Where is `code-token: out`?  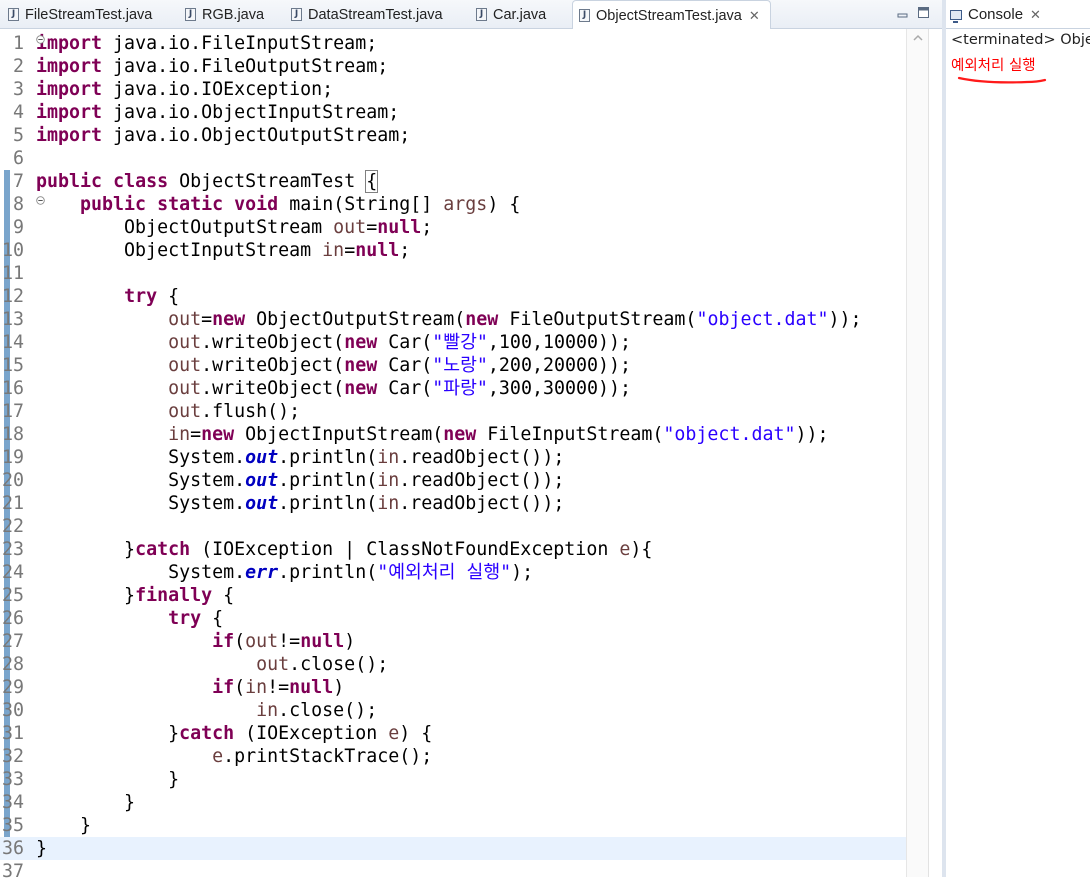 code-token: out is located at coordinates (262, 641).